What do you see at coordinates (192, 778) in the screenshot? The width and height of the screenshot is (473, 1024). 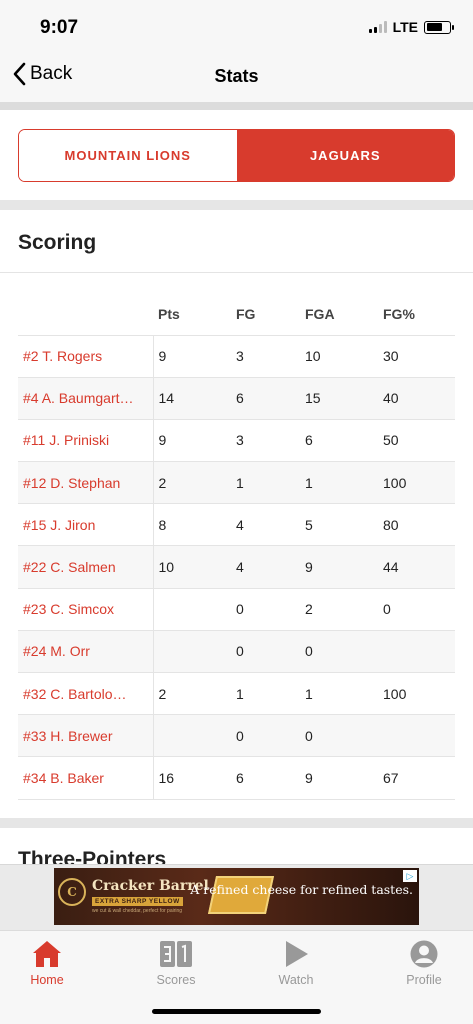 I see `points-cell: 16` at bounding box center [192, 778].